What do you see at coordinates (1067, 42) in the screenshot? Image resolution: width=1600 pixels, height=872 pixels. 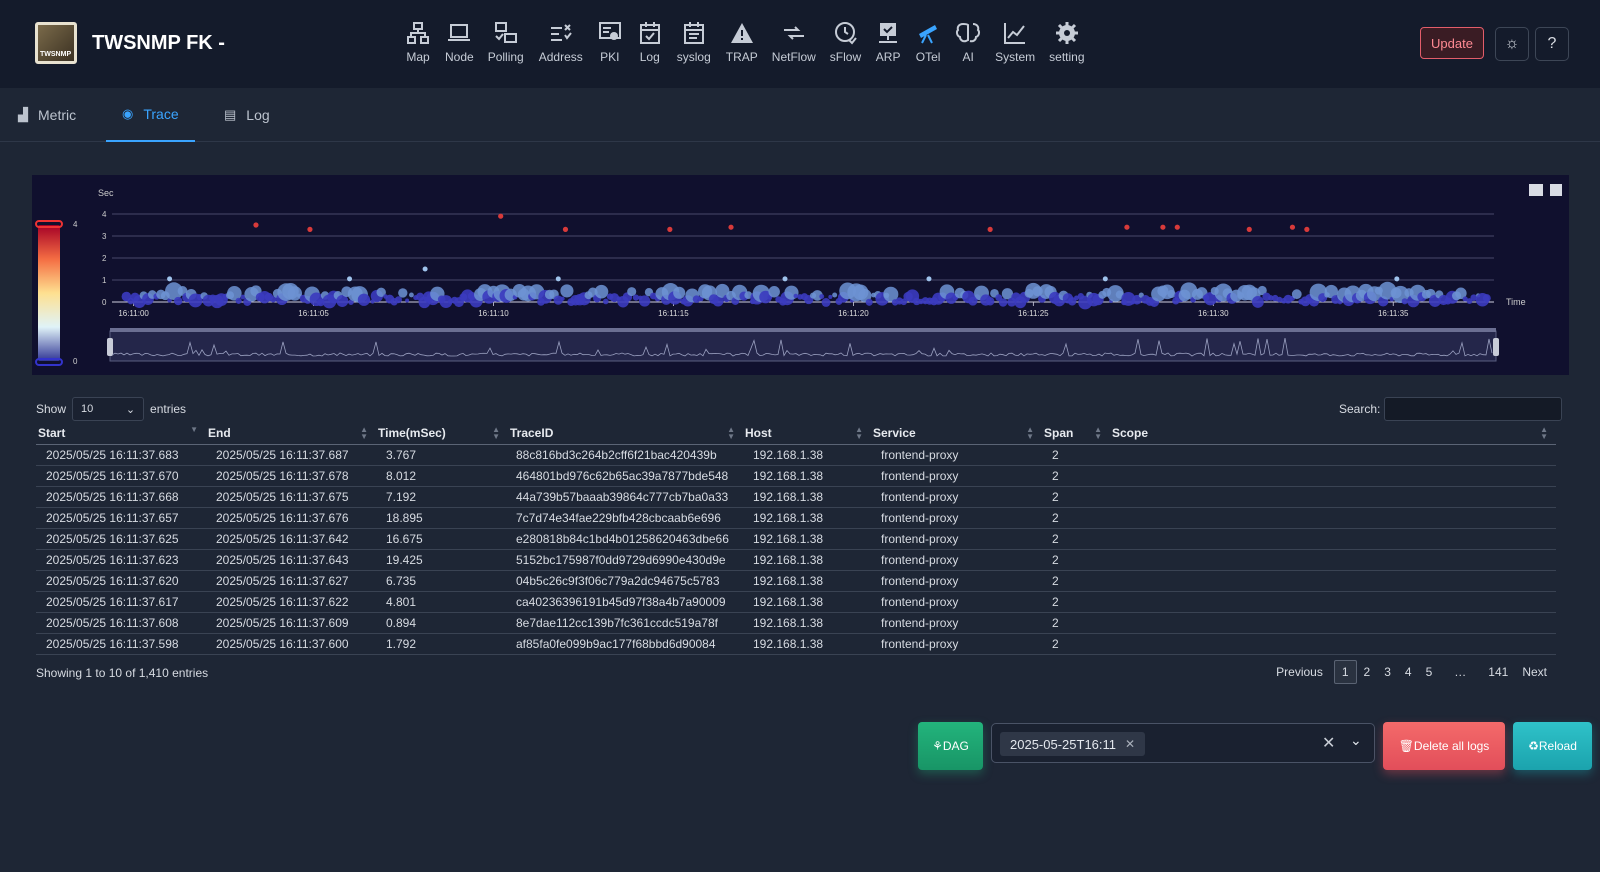 I see `nav-setting: setting` at bounding box center [1067, 42].